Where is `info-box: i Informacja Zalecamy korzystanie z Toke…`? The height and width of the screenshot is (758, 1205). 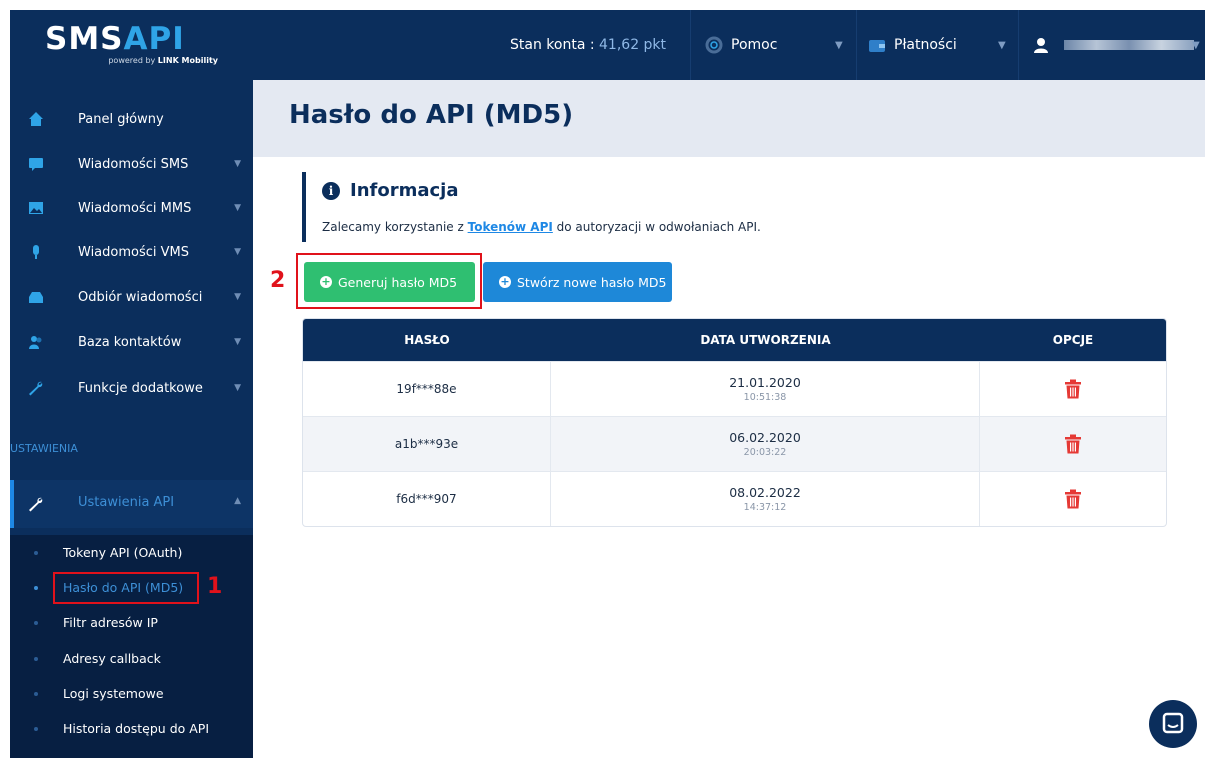 info-box: i Informacja Zalecamy korzystanie z Toke… is located at coordinates (602, 207).